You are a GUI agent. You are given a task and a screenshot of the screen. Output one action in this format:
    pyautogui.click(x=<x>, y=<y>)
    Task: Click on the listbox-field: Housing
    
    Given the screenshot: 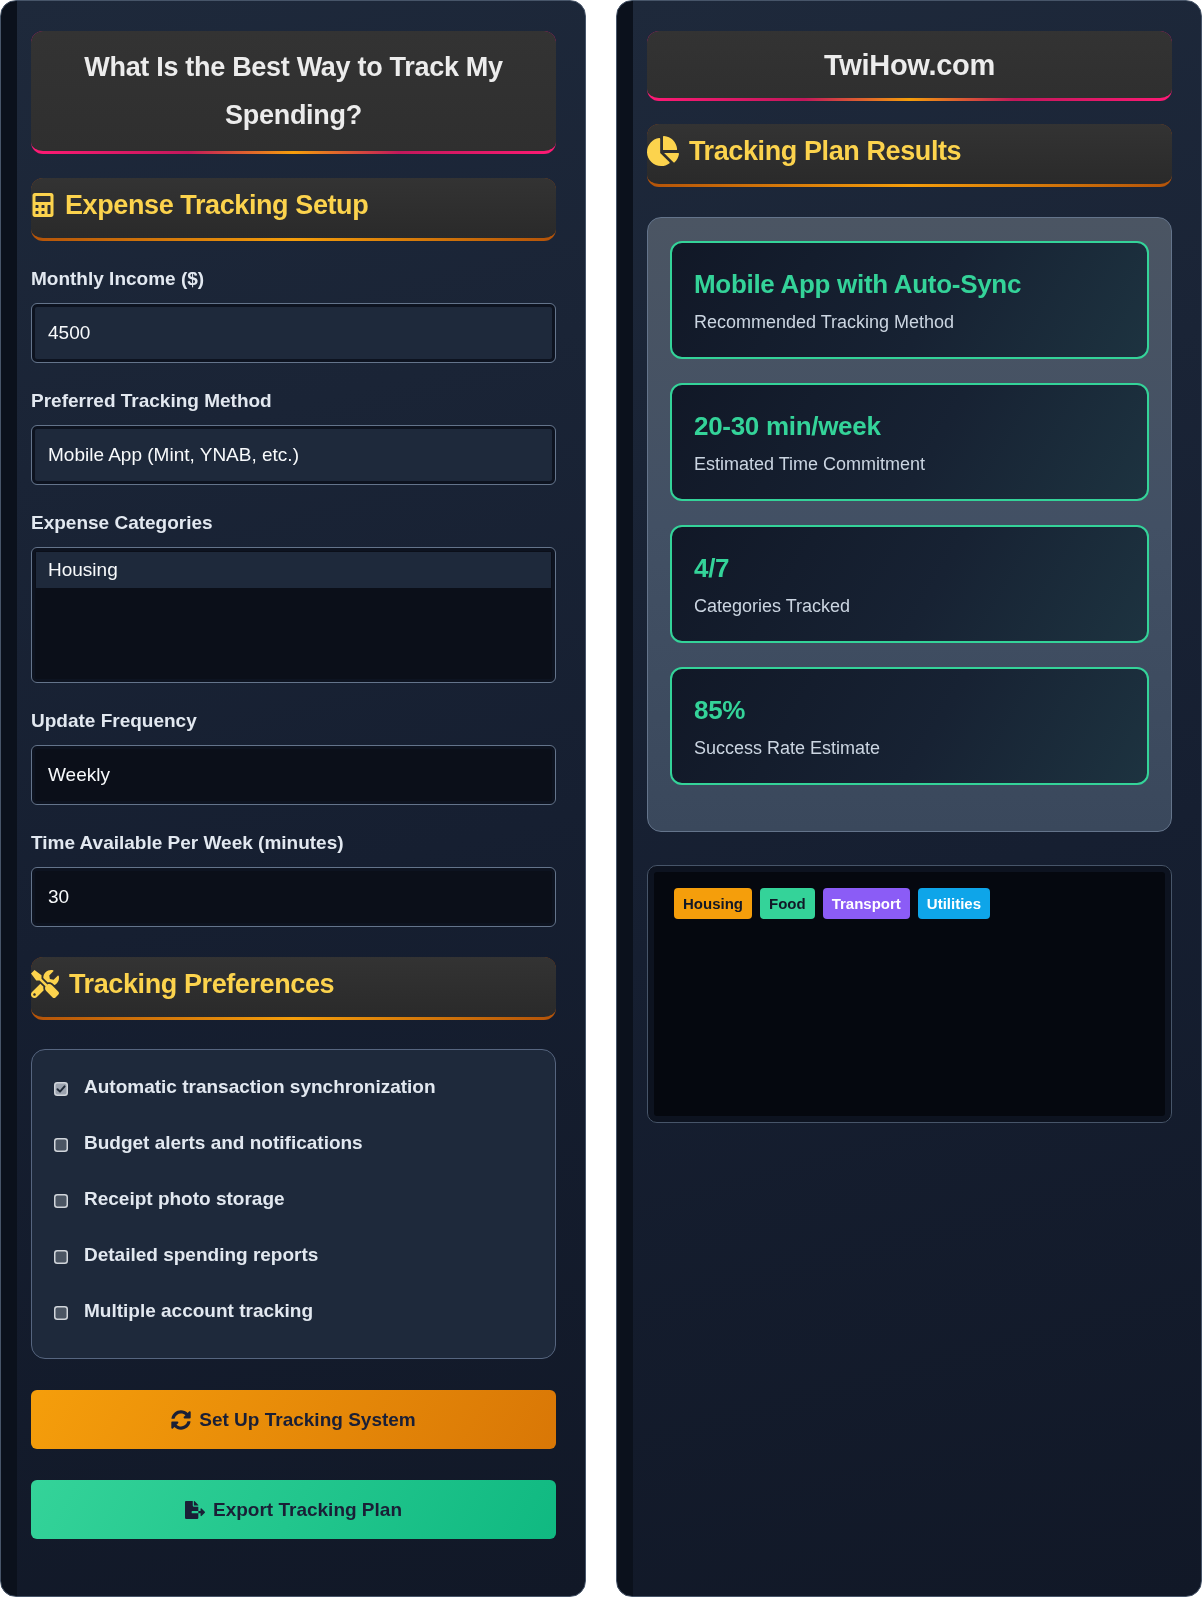 What is the action you would take?
    pyautogui.click(x=293, y=615)
    